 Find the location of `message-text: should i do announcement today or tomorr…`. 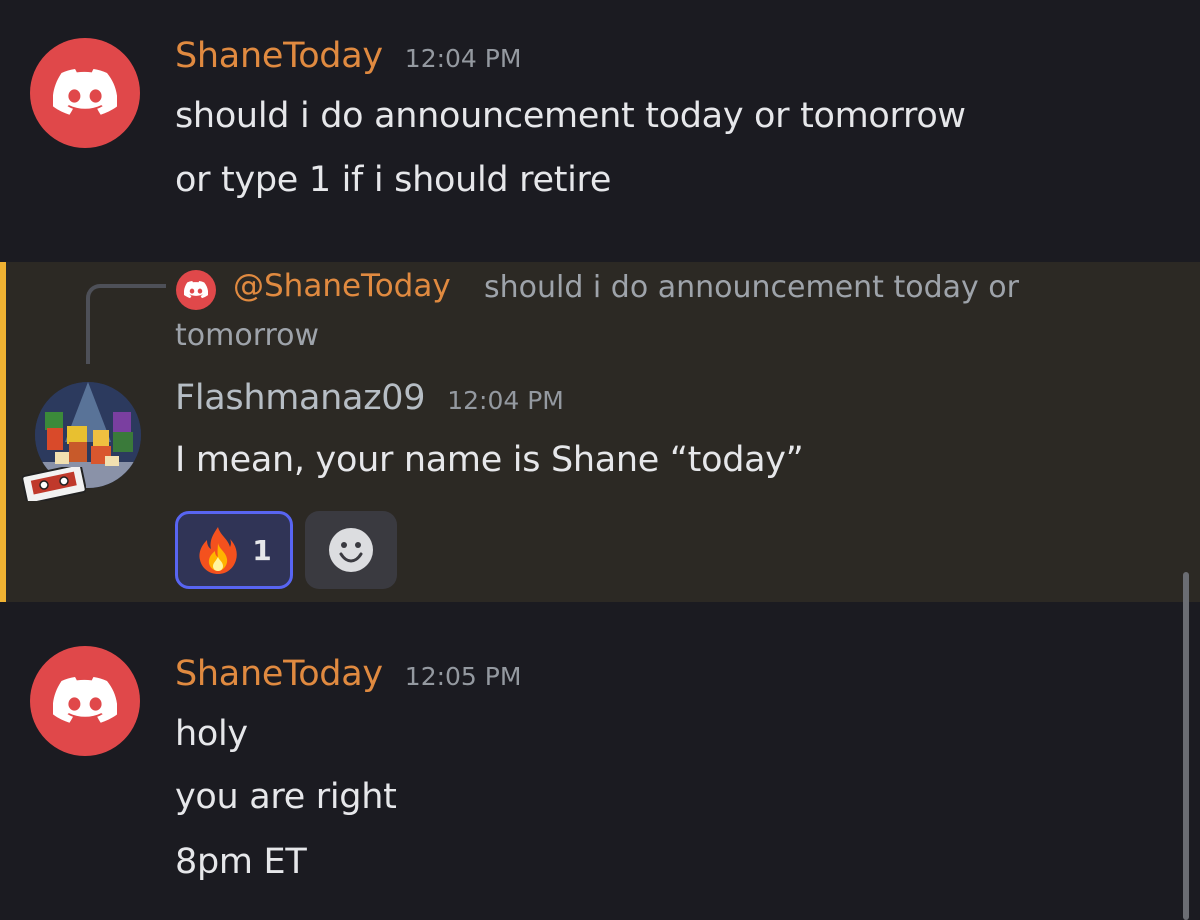

message-text: should i do announcement today or tomorr… is located at coordinates (570, 116).